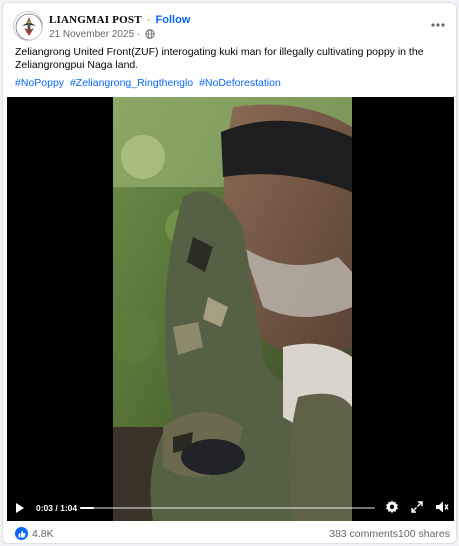 Image resolution: width=459 pixels, height=546 pixels. Describe the element at coordinates (363, 534) in the screenshot. I see `comments-count: 383 comments` at that location.